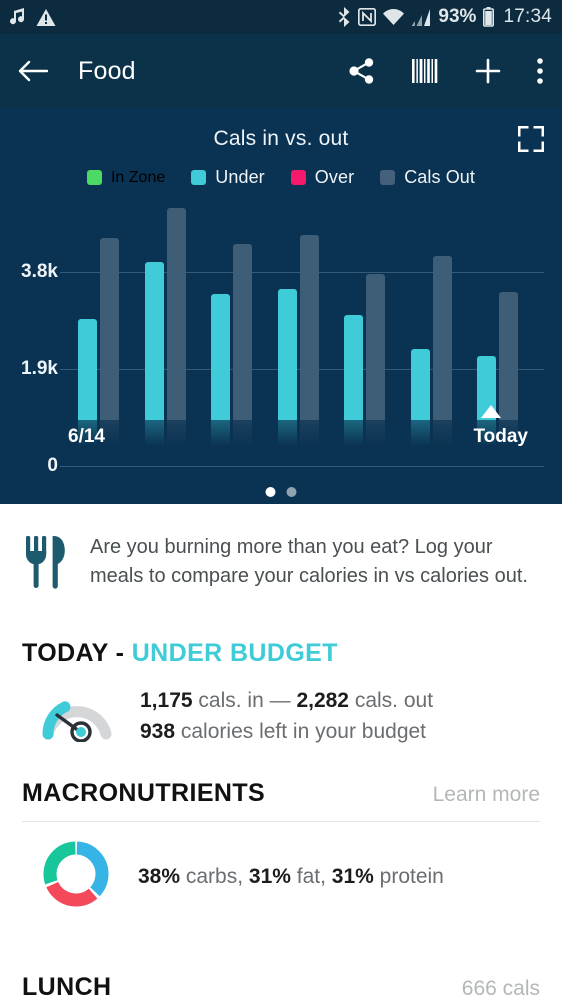  What do you see at coordinates (281, 177) in the screenshot?
I see `chart-legend: In Zone Under Over Cals Out` at bounding box center [281, 177].